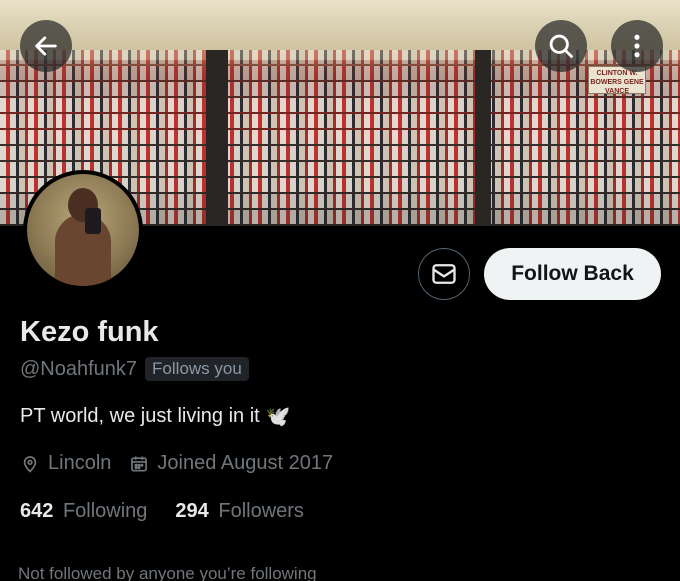 The width and height of the screenshot is (680, 581). What do you see at coordinates (80, 463) in the screenshot?
I see `location-text: Lincoln` at bounding box center [80, 463].